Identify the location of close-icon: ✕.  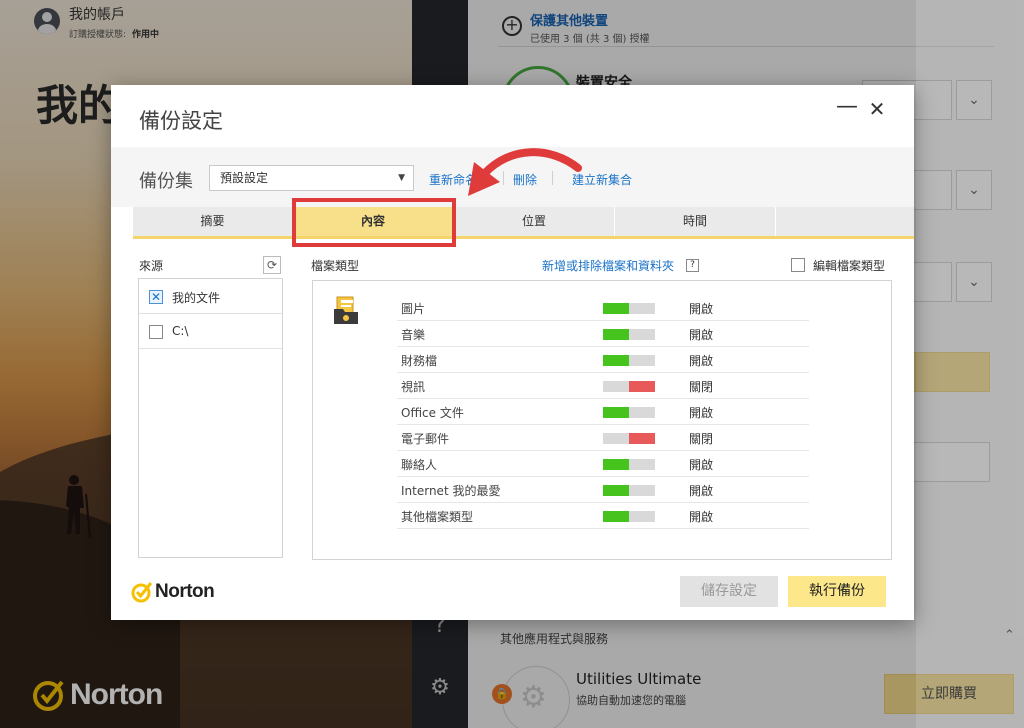
(877, 109).